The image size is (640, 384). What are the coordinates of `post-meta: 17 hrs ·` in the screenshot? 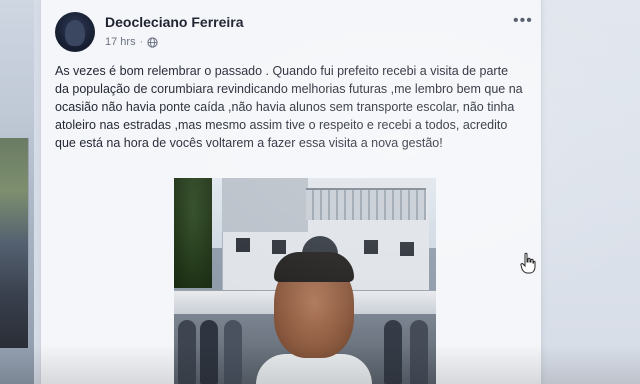 It's located at (131, 42).